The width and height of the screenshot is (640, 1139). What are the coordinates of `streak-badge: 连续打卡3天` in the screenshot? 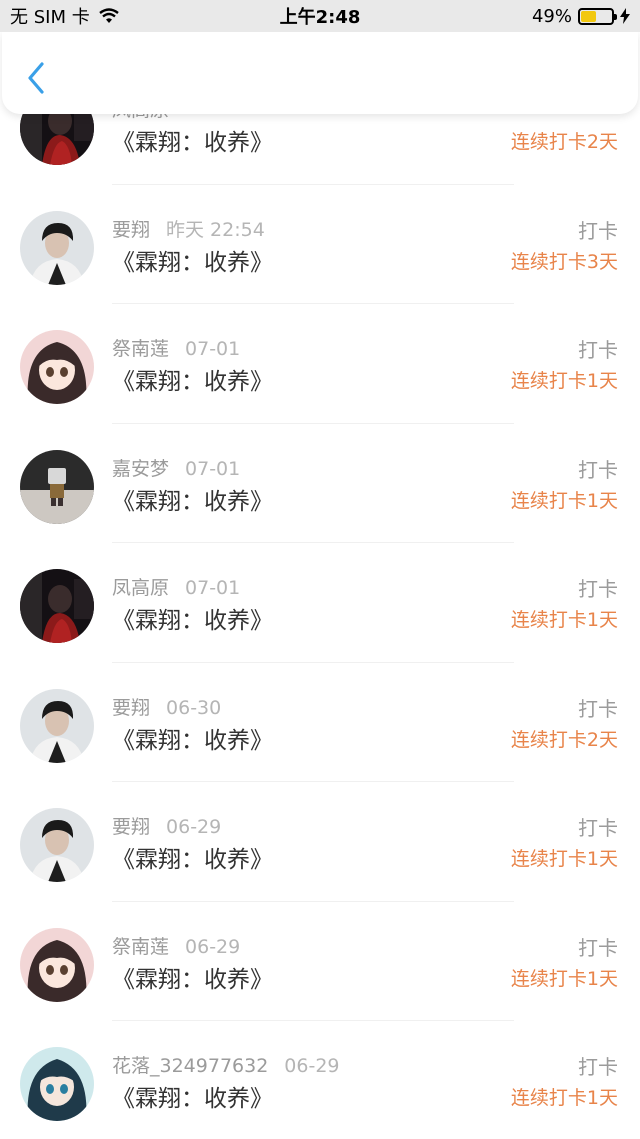 It's located at (564, 261).